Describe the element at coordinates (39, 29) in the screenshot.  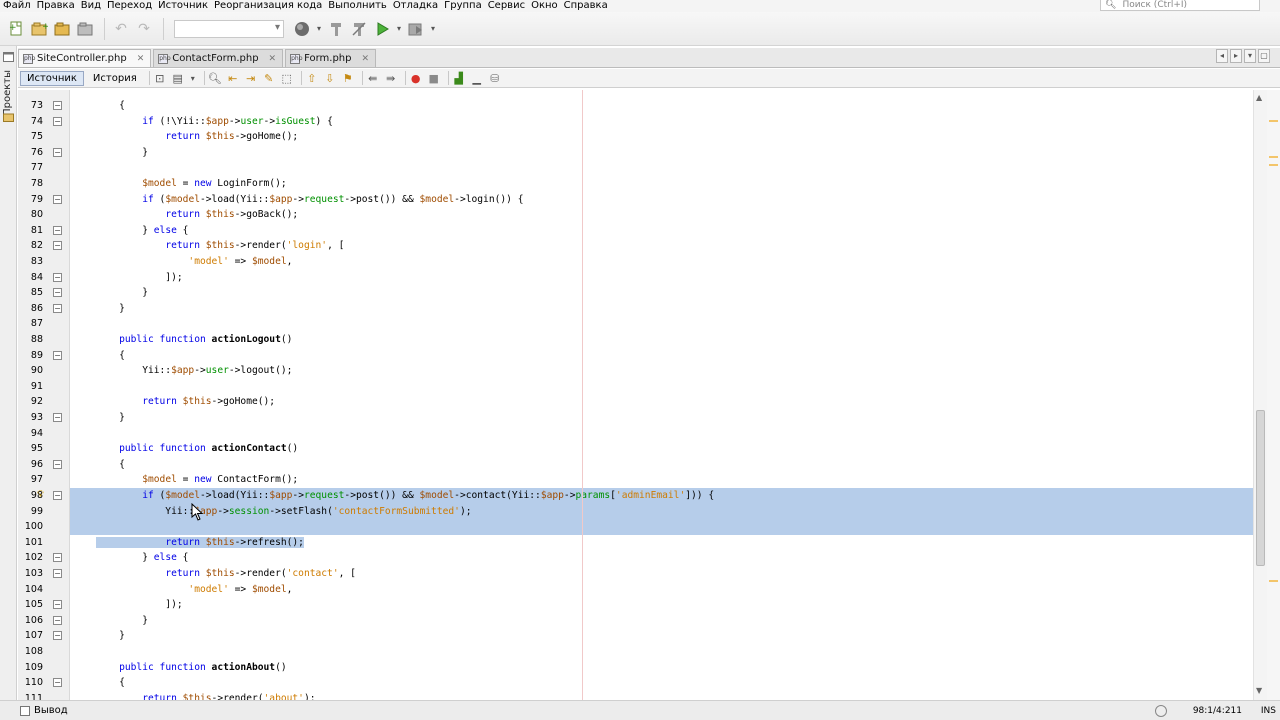
I see `new-project-icon: +` at that location.